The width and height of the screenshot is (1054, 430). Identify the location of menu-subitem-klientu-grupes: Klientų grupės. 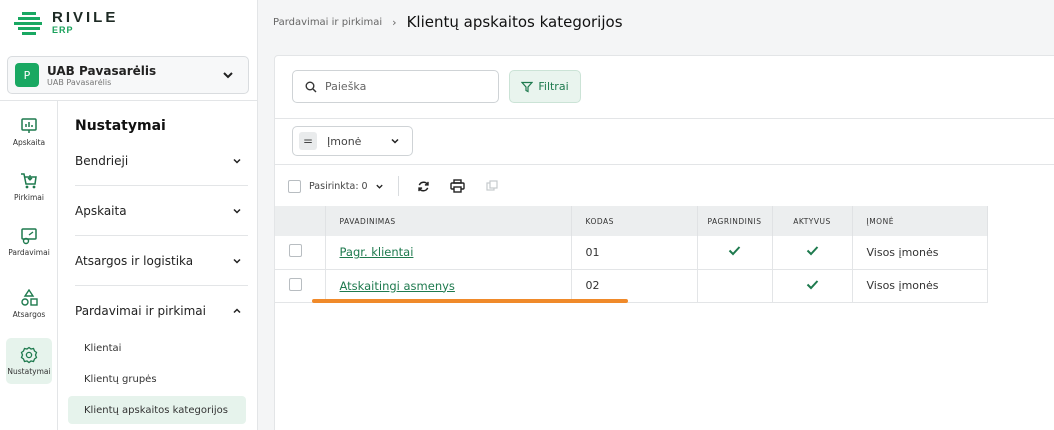
(157, 379).